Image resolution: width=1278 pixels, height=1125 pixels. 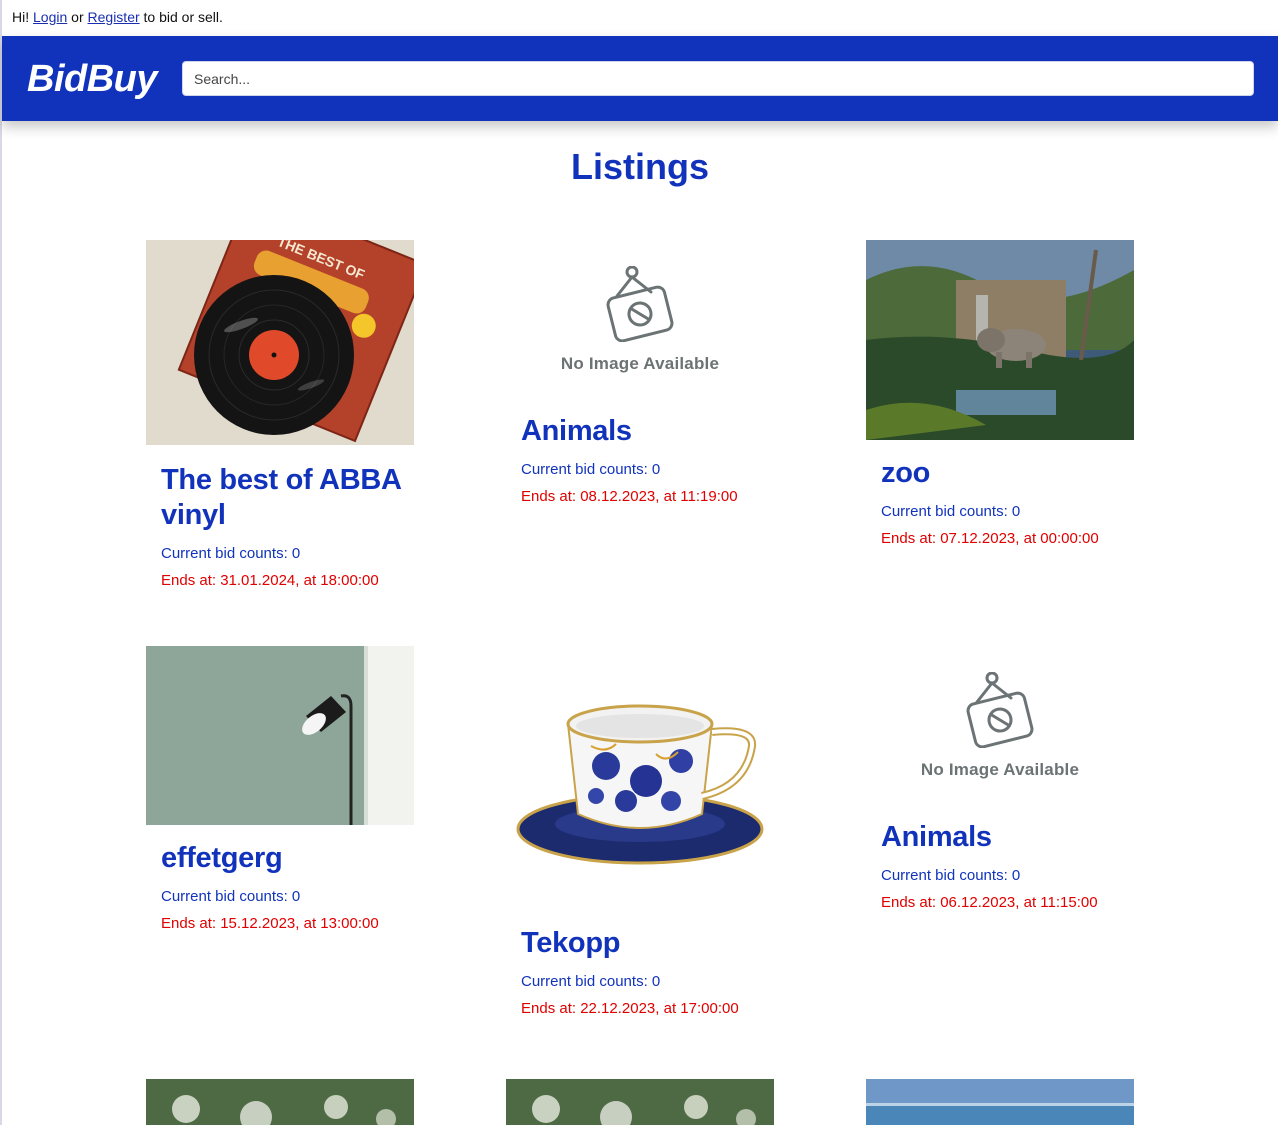 I want to click on lamp-photo, so click(x=280, y=735).